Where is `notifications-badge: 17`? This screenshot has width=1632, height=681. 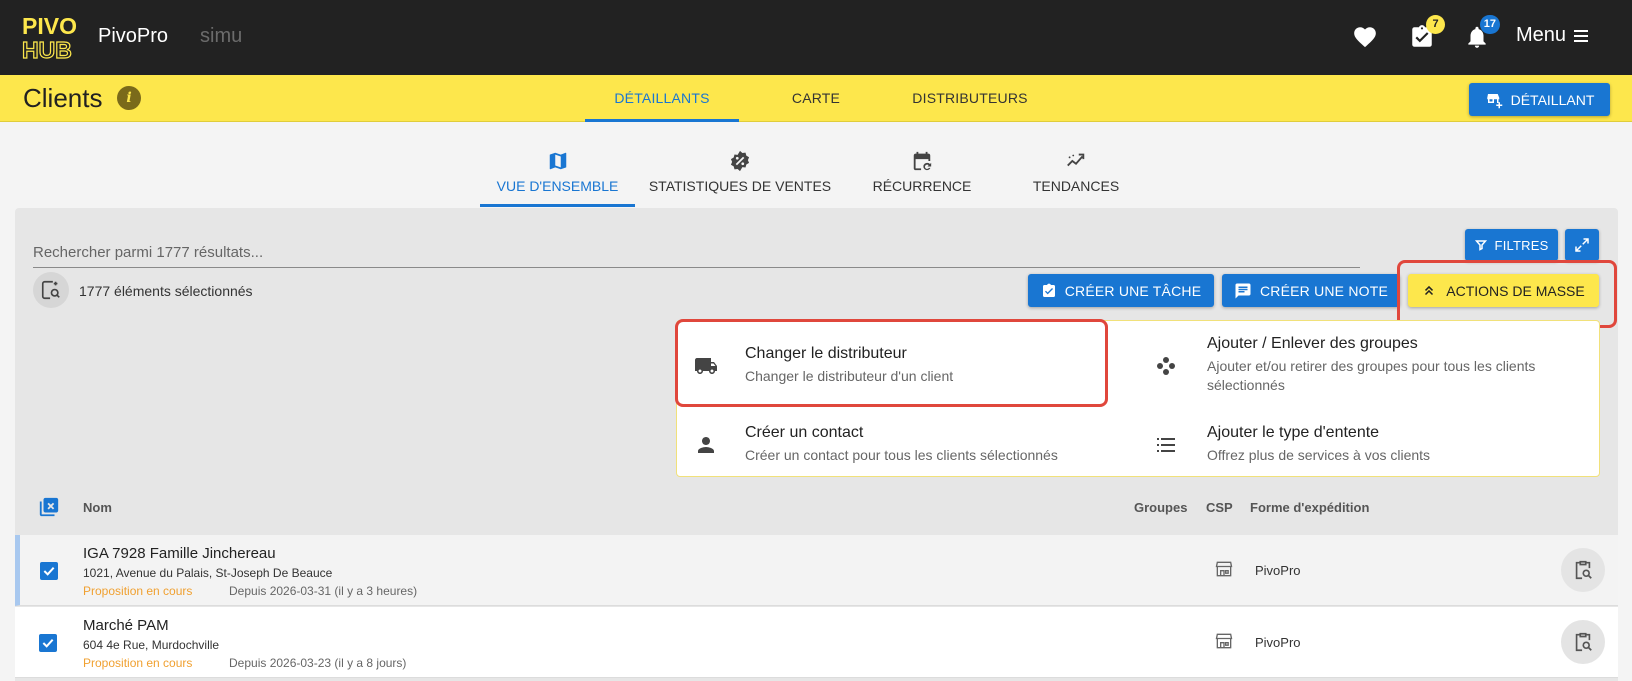
notifications-badge: 17 is located at coordinates (1489, 24).